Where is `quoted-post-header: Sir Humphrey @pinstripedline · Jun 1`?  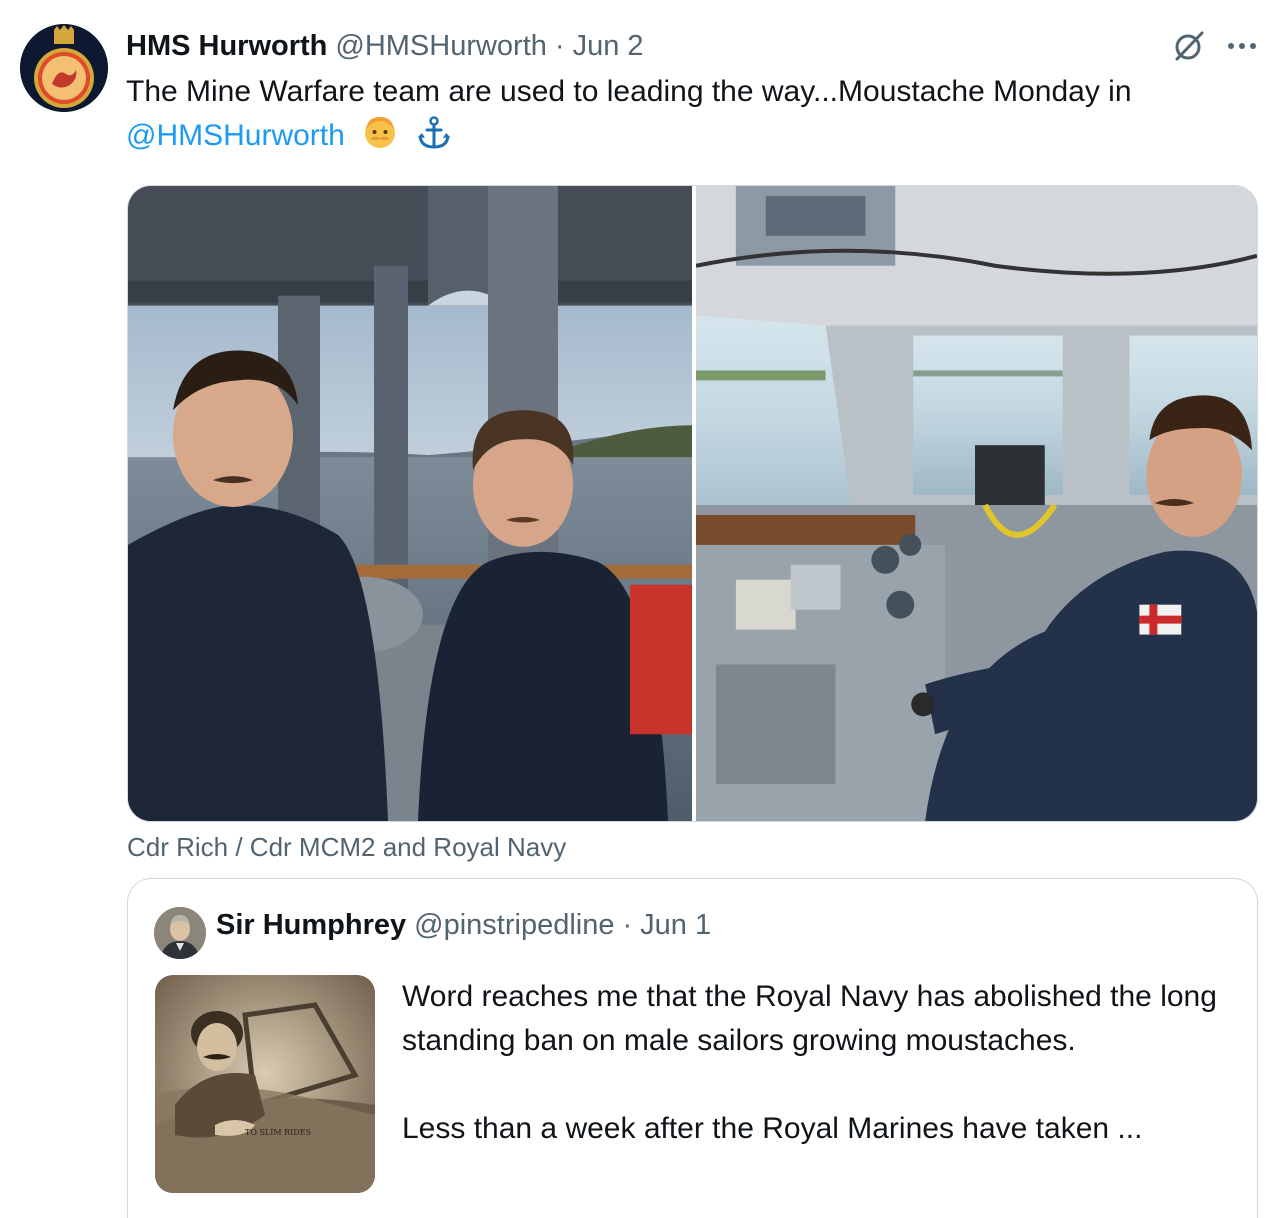
quoted-post-header: Sir Humphrey @pinstripedline · Jun 1 is located at coordinates (463, 925).